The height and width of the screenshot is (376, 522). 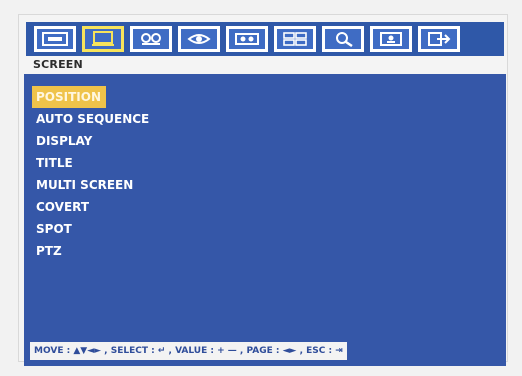 What do you see at coordinates (69, 97) in the screenshot?
I see `menu-item-position: POSITION` at bounding box center [69, 97].